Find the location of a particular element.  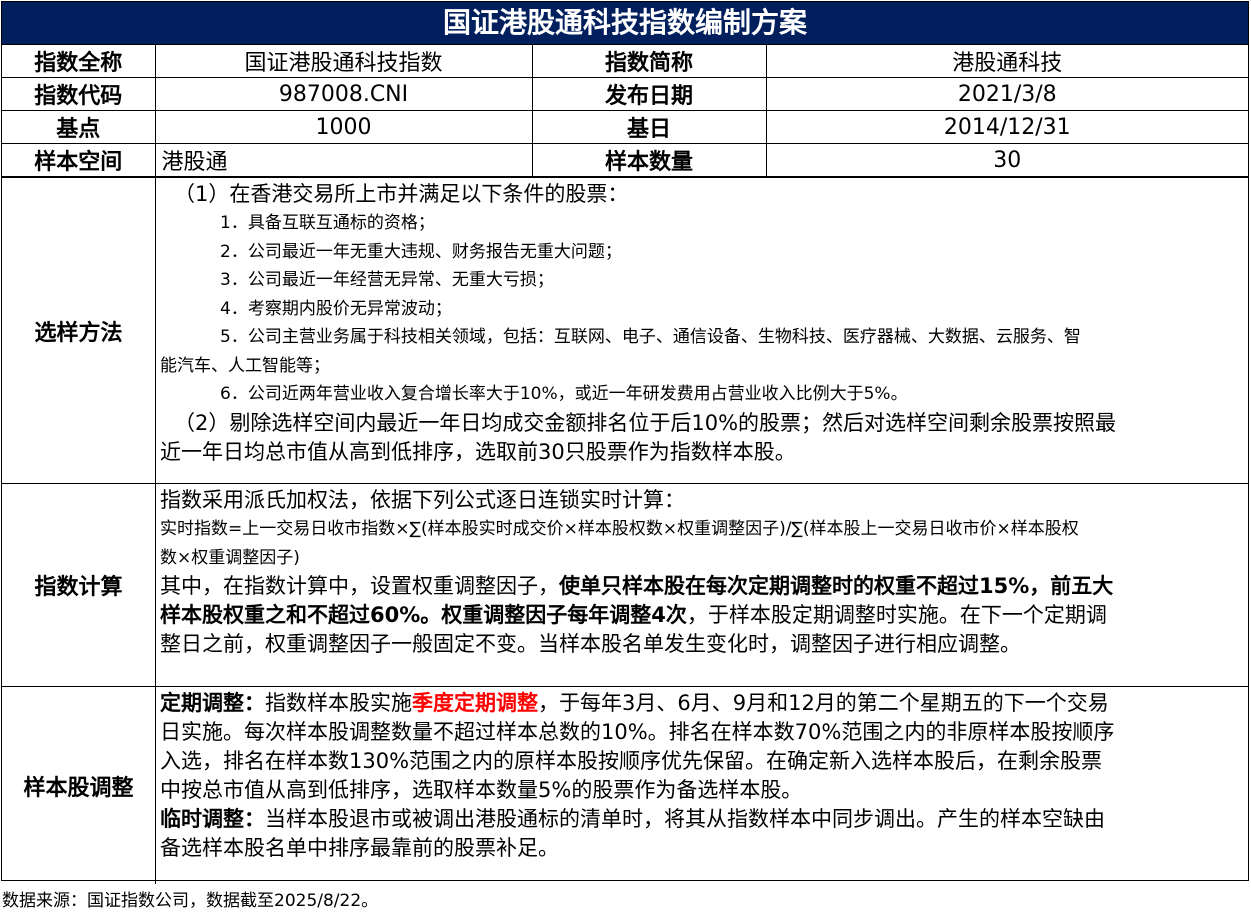

formula-line-cont: 数×权重调整因子) is located at coordinates (230, 557).